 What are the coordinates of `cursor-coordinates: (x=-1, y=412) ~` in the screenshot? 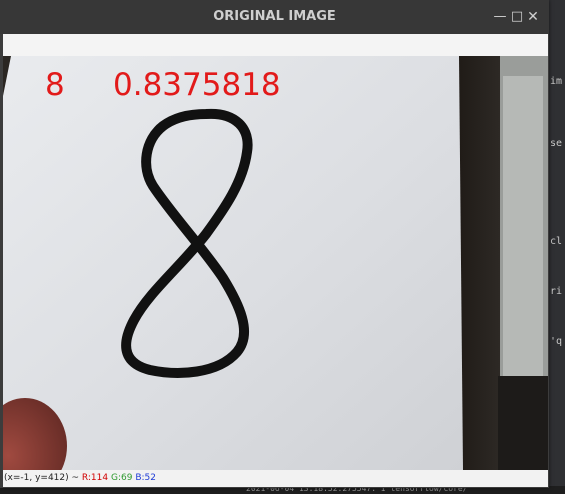 It's located at (42, 478).